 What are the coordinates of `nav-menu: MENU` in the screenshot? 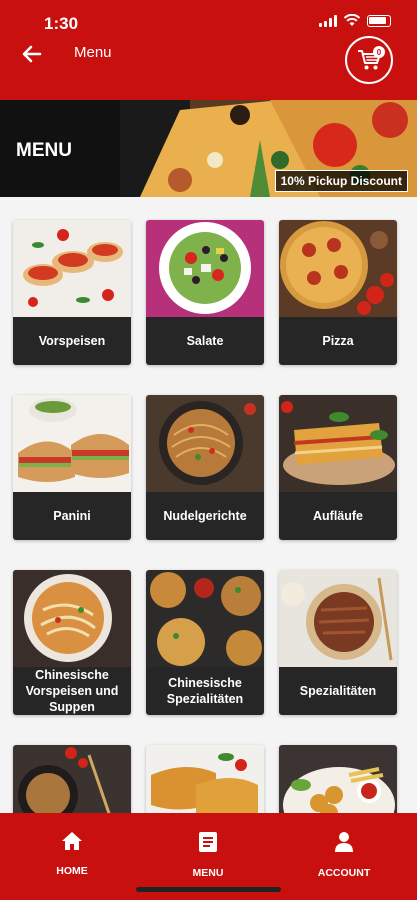 It's located at (208, 855).